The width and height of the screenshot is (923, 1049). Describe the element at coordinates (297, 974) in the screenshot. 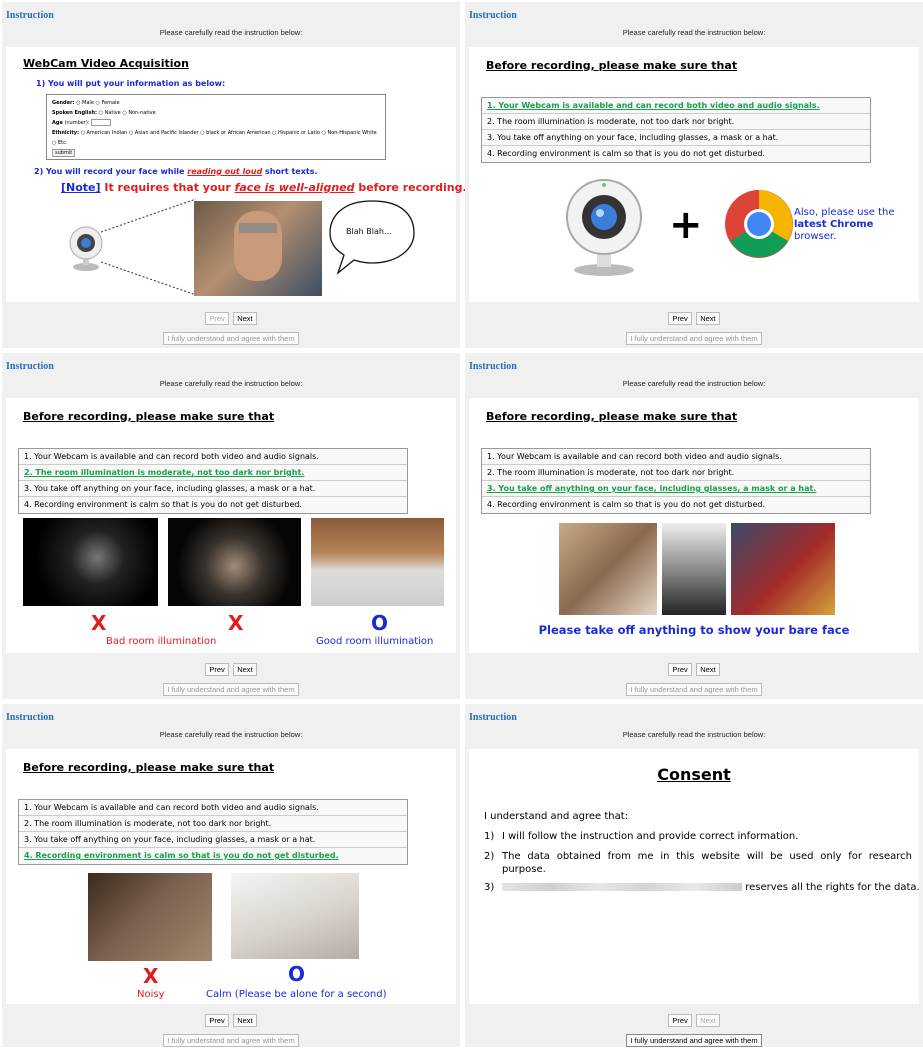

I see `calm-mark: O` at that location.